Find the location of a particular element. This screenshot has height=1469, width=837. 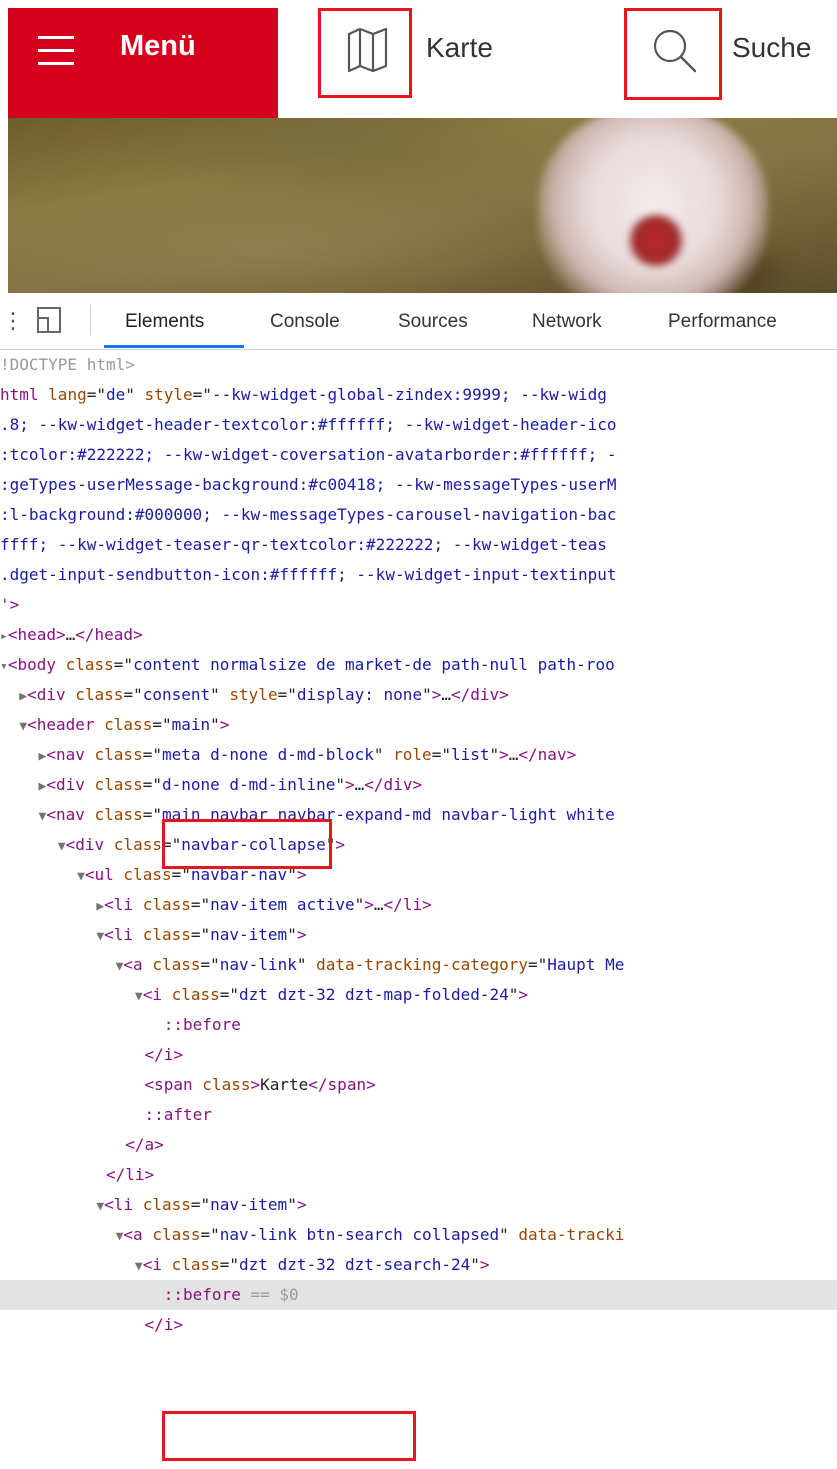

dom-tree-line: ::before is located at coordinates (120, 1025).